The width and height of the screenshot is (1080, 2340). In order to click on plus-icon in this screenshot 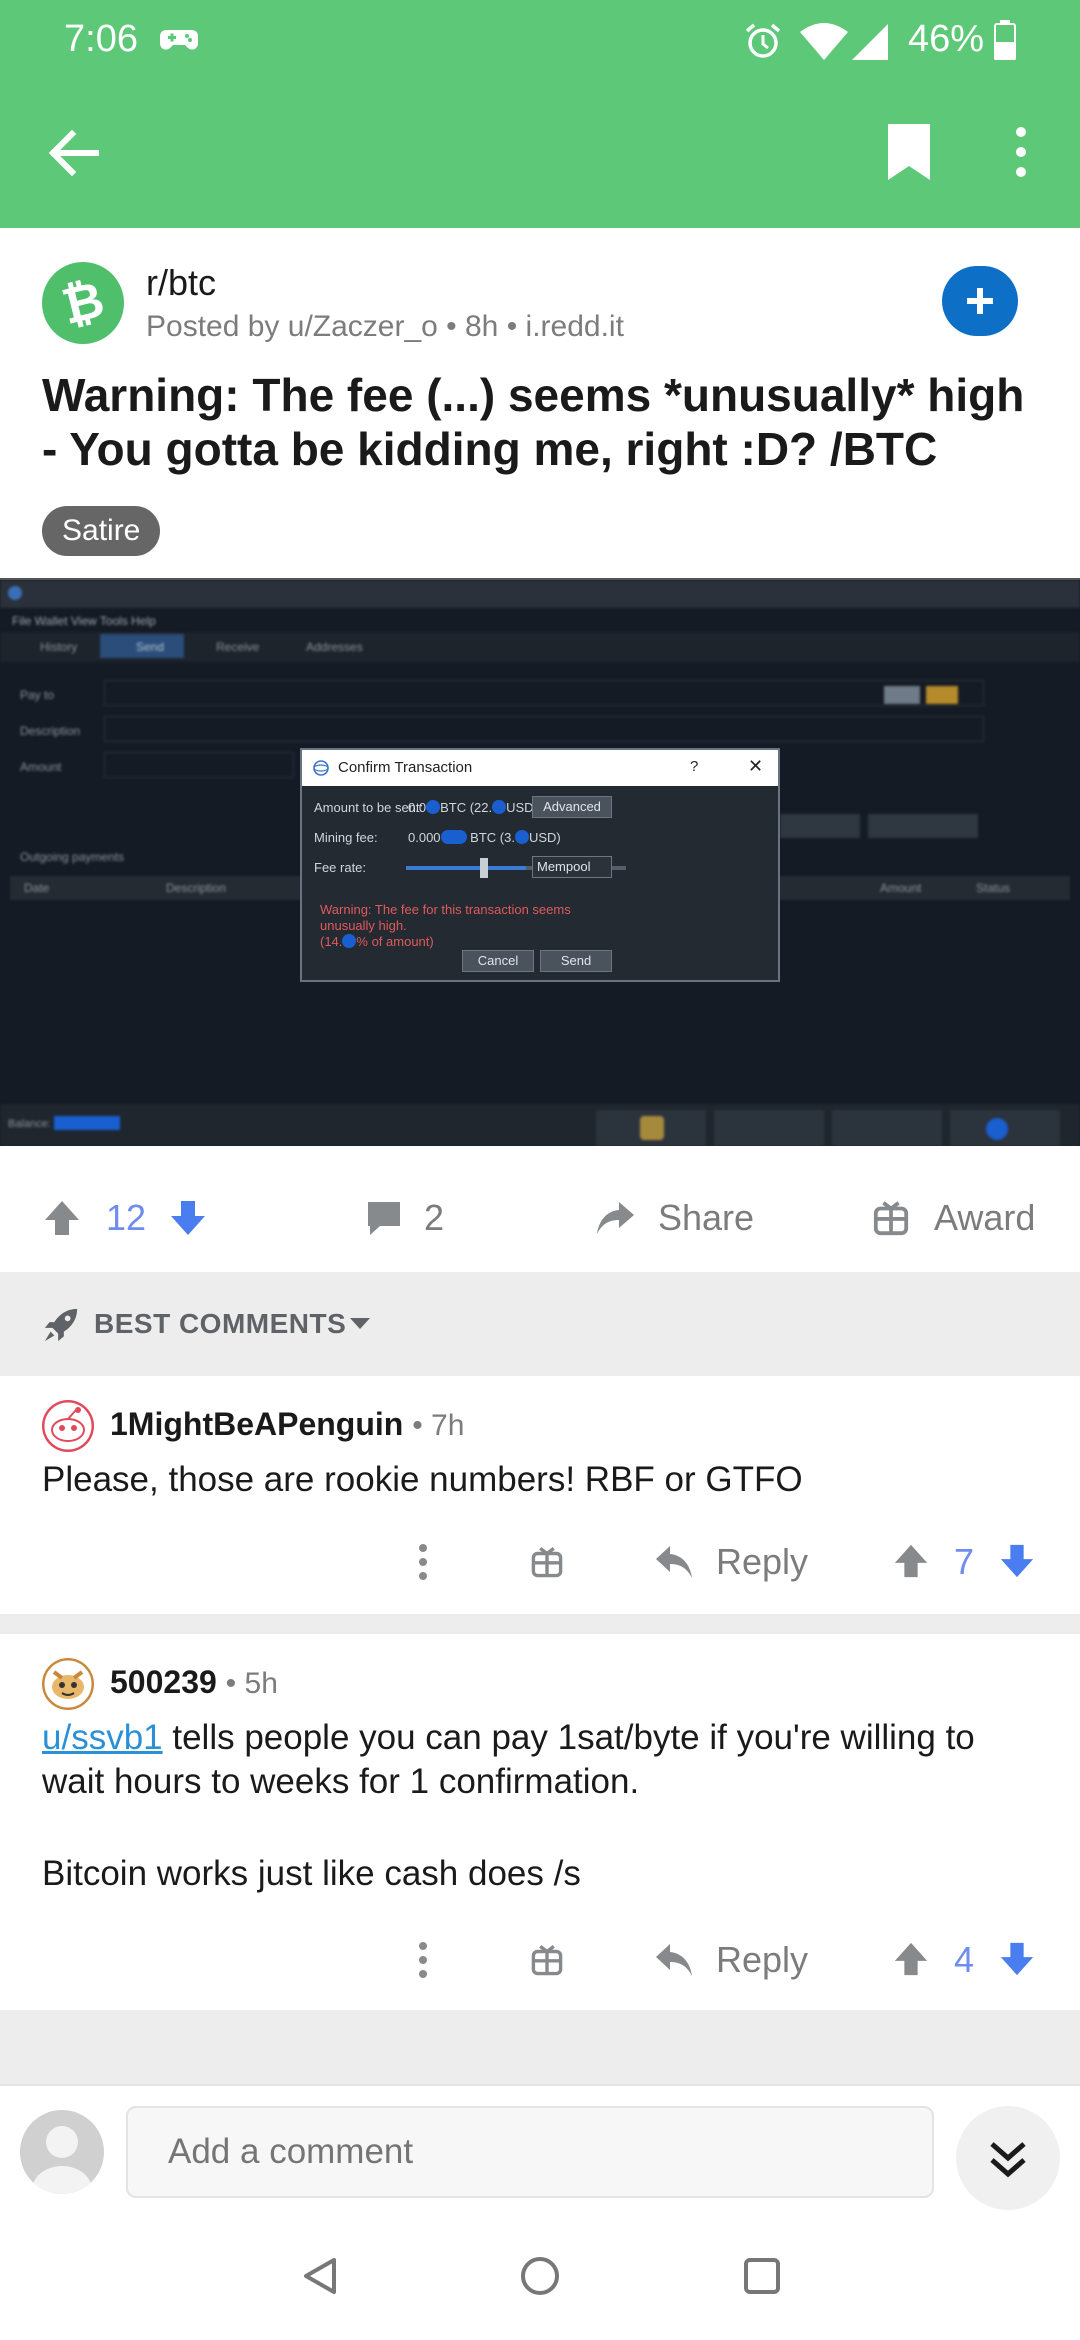, I will do `click(980, 301)`.